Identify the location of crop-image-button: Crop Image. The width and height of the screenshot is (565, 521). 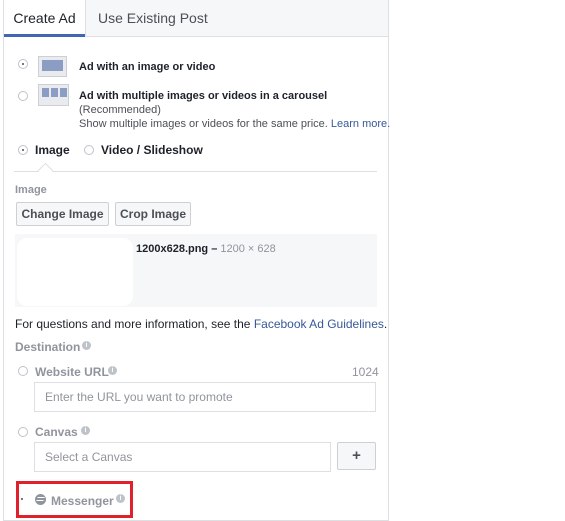
(153, 214).